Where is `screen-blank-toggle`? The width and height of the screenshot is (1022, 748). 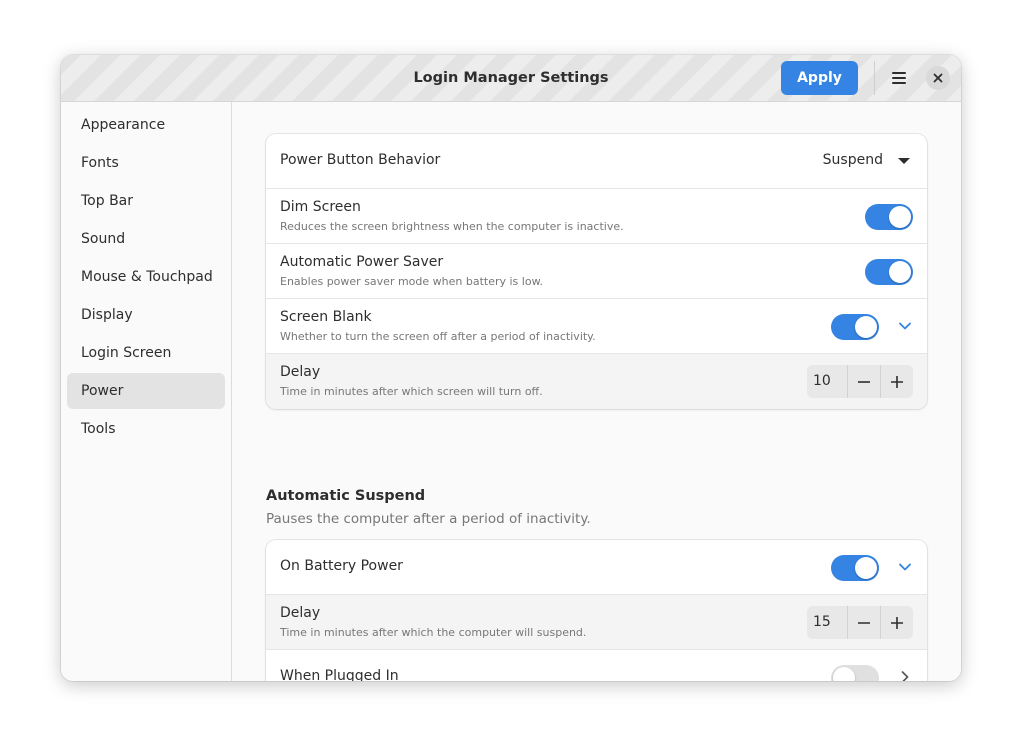 screen-blank-toggle is located at coordinates (855, 327).